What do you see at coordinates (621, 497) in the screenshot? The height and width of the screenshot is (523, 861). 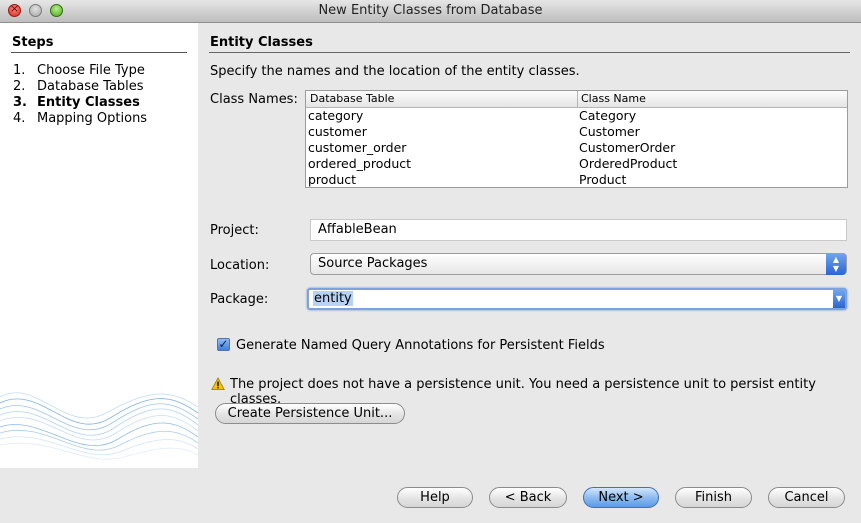 I see `next-button: Next >` at bounding box center [621, 497].